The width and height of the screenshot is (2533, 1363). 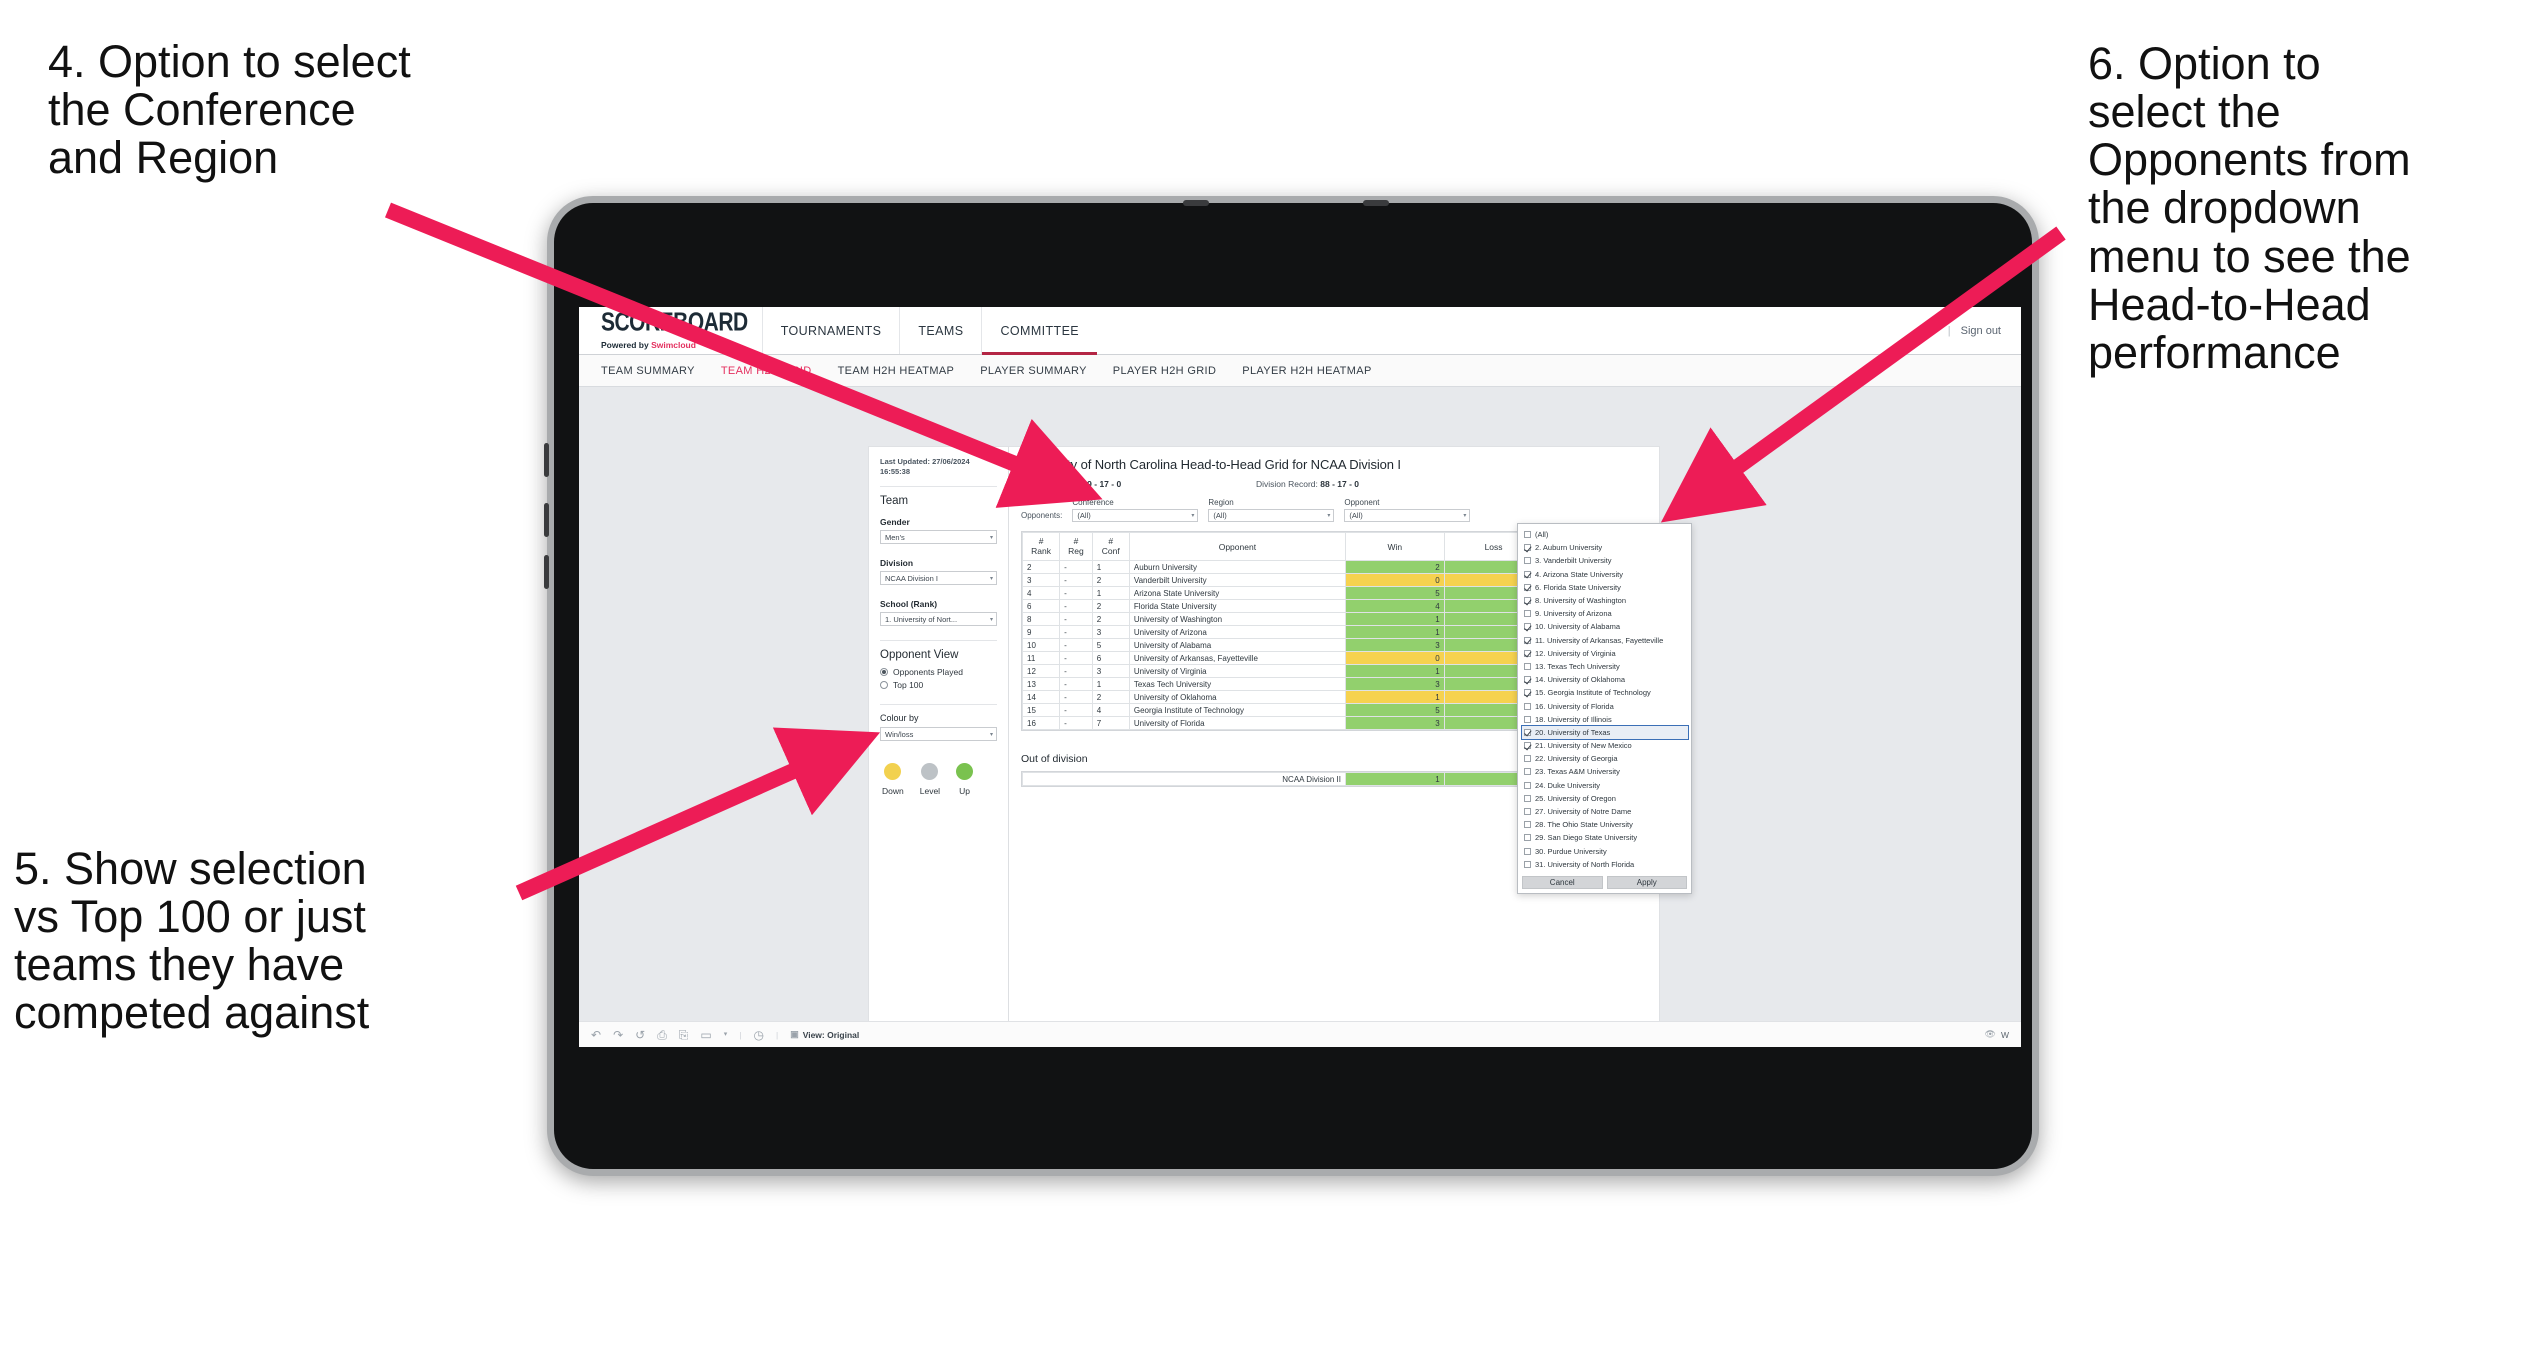 What do you see at coordinates (1605, 798) in the screenshot?
I see `opponent-dropdown-item: 25. University of Oregon` at bounding box center [1605, 798].